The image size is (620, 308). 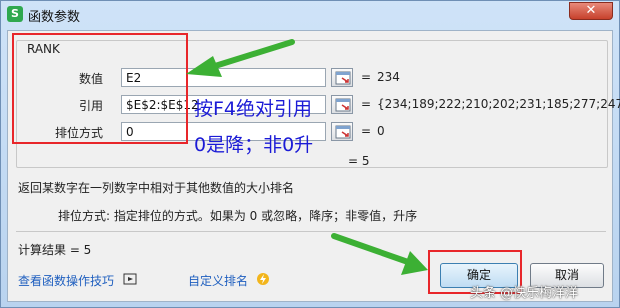 I want to click on arrow-to-ok, so click(x=371, y=249).